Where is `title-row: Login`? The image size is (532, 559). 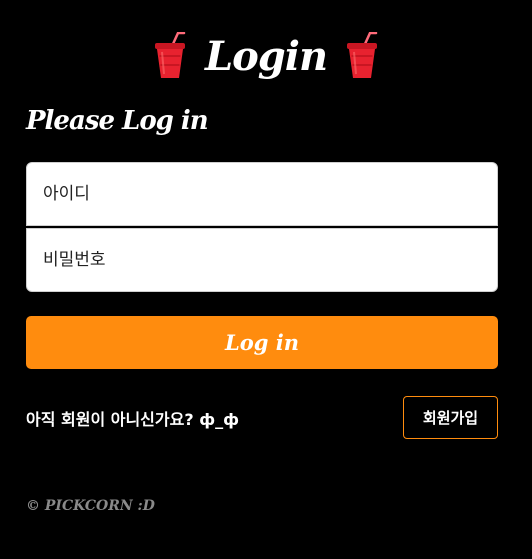 title-row: Login is located at coordinates (266, 56).